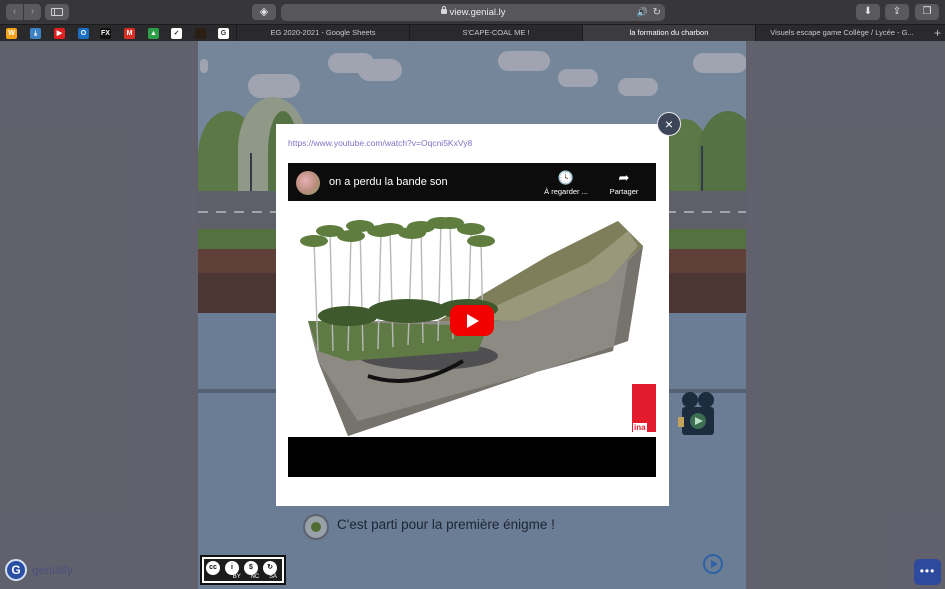 The height and width of the screenshot is (589, 945). I want to click on video-camera-icon, so click(698, 414).